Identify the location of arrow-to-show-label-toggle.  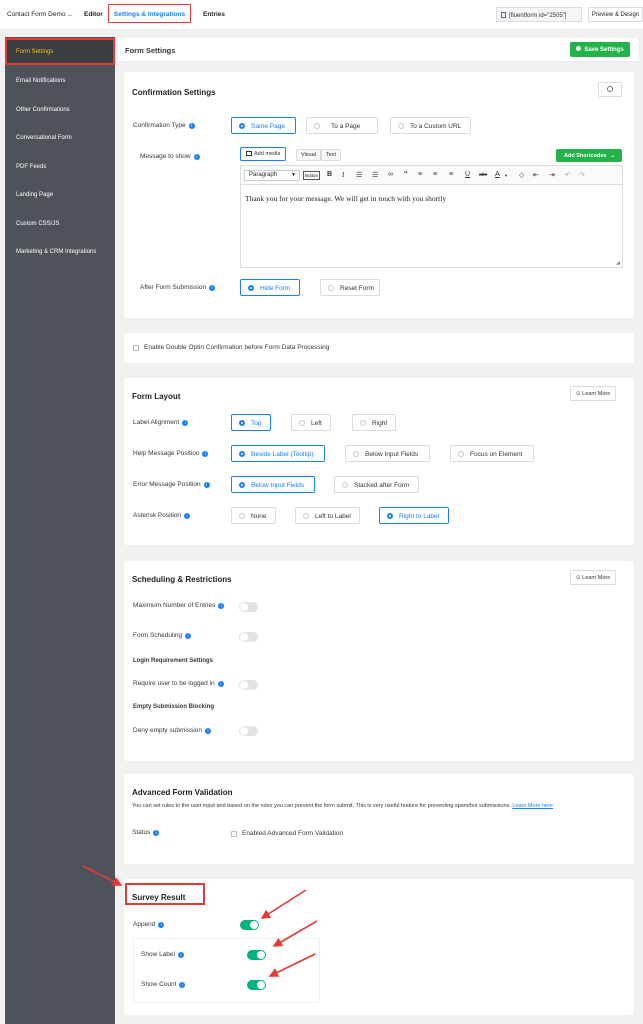
(295, 933).